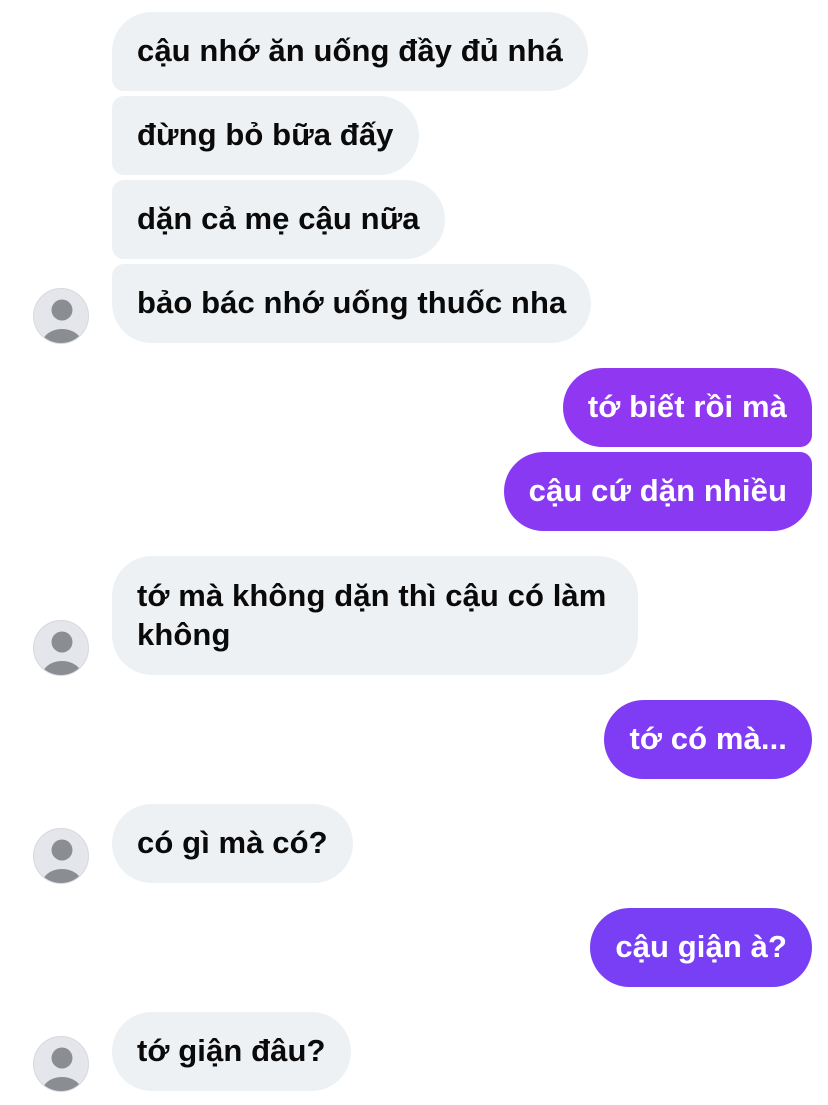 The width and height of the screenshot is (828, 1105). What do you see at coordinates (375, 615) in the screenshot?
I see `message-incoming: tớ mà không dặn thì cậu có làm không` at bounding box center [375, 615].